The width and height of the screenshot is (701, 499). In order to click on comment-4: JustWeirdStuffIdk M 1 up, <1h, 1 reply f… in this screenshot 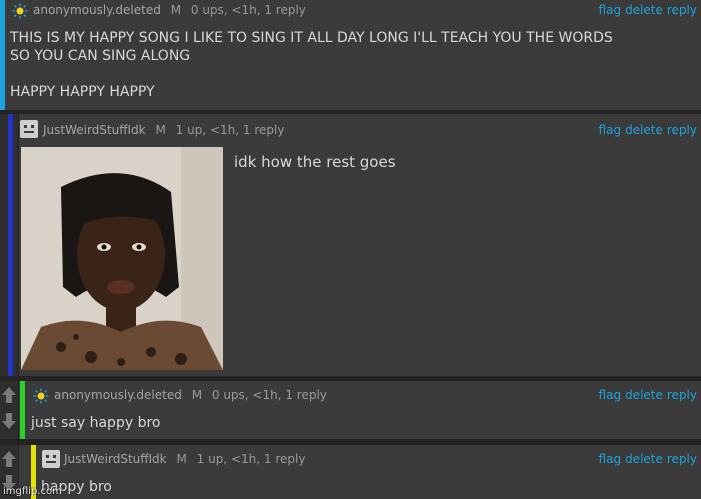, I will do `click(350, 472)`.